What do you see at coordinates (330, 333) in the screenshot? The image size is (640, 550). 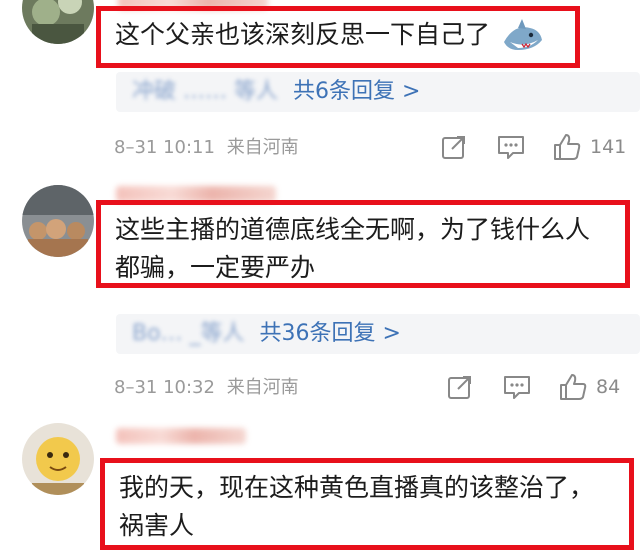 I see `reply-count-link: 共36条回复 >` at bounding box center [330, 333].